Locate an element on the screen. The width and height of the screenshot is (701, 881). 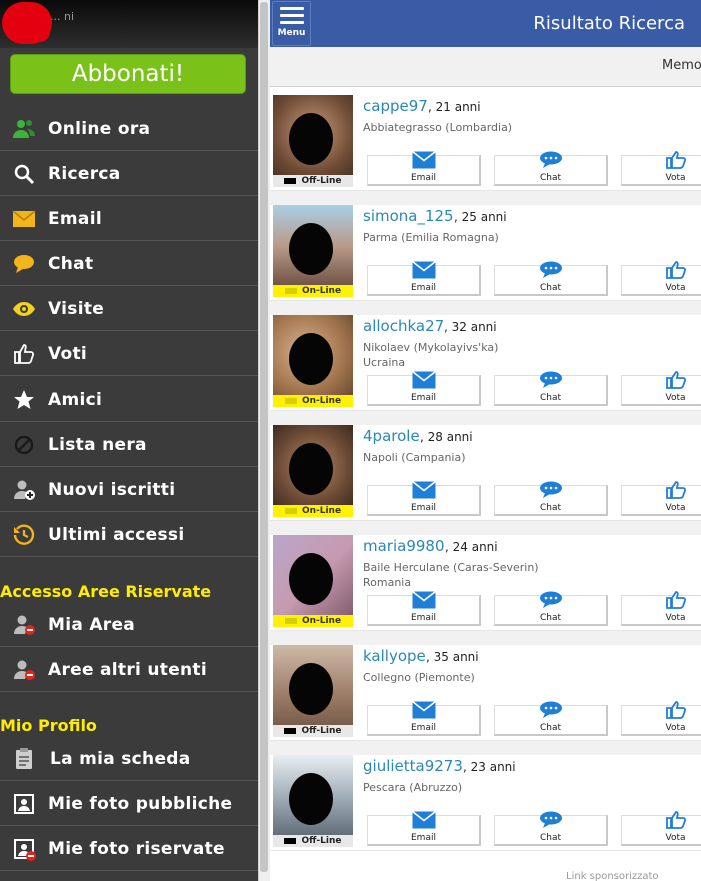
sidebar-item-ultimi-accessi: Ultimi accessi is located at coordinates (129, 535).